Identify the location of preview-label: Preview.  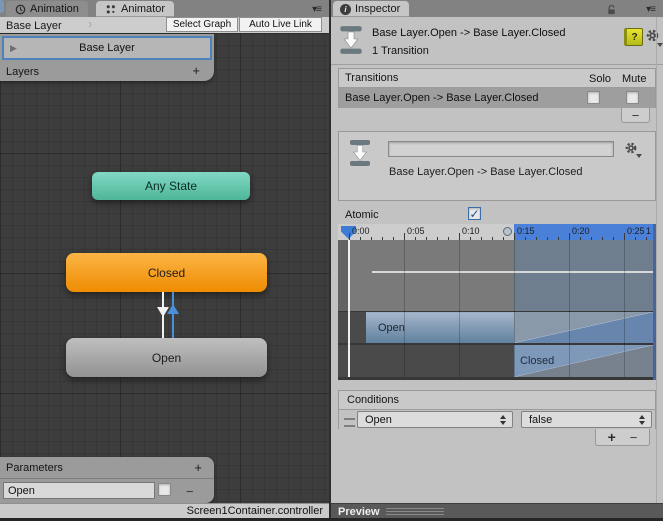
(359, 511).